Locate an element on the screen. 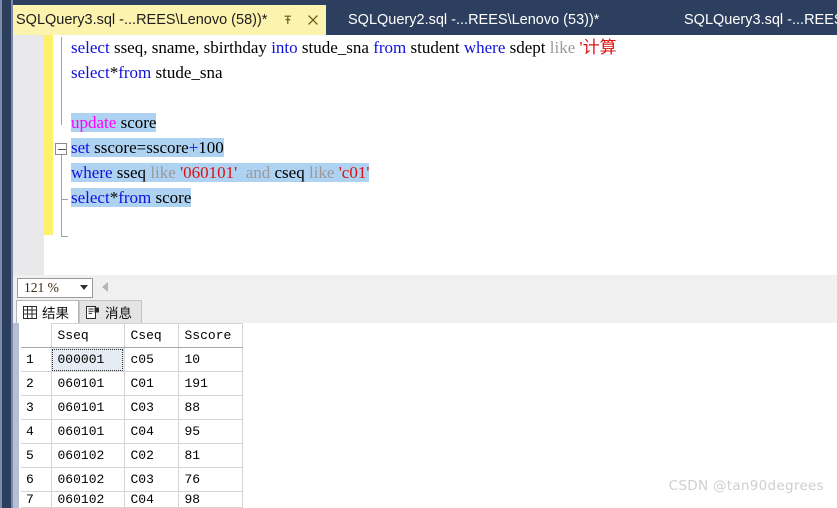 The width and height of the screenshot is (837, 508). zoom-level-dropdown: 121 % is located at coordinates (55, 287).